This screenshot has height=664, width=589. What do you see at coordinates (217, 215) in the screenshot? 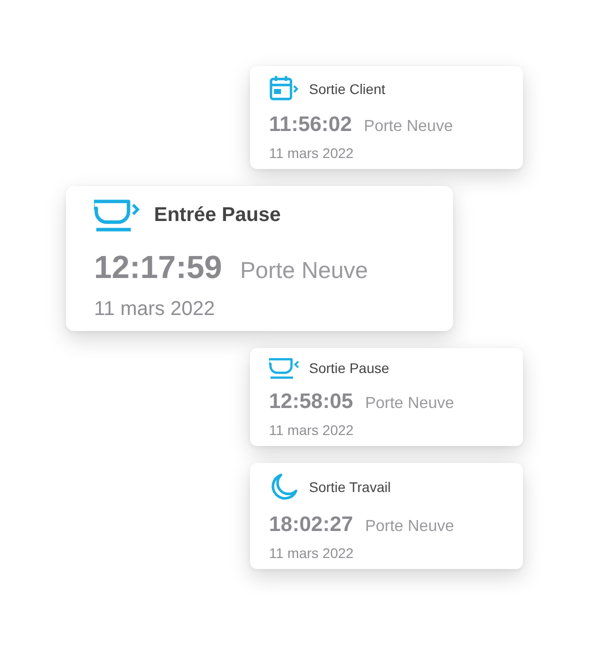
I see `event-title: Entrée Pause` at bounding box center [217, 215].